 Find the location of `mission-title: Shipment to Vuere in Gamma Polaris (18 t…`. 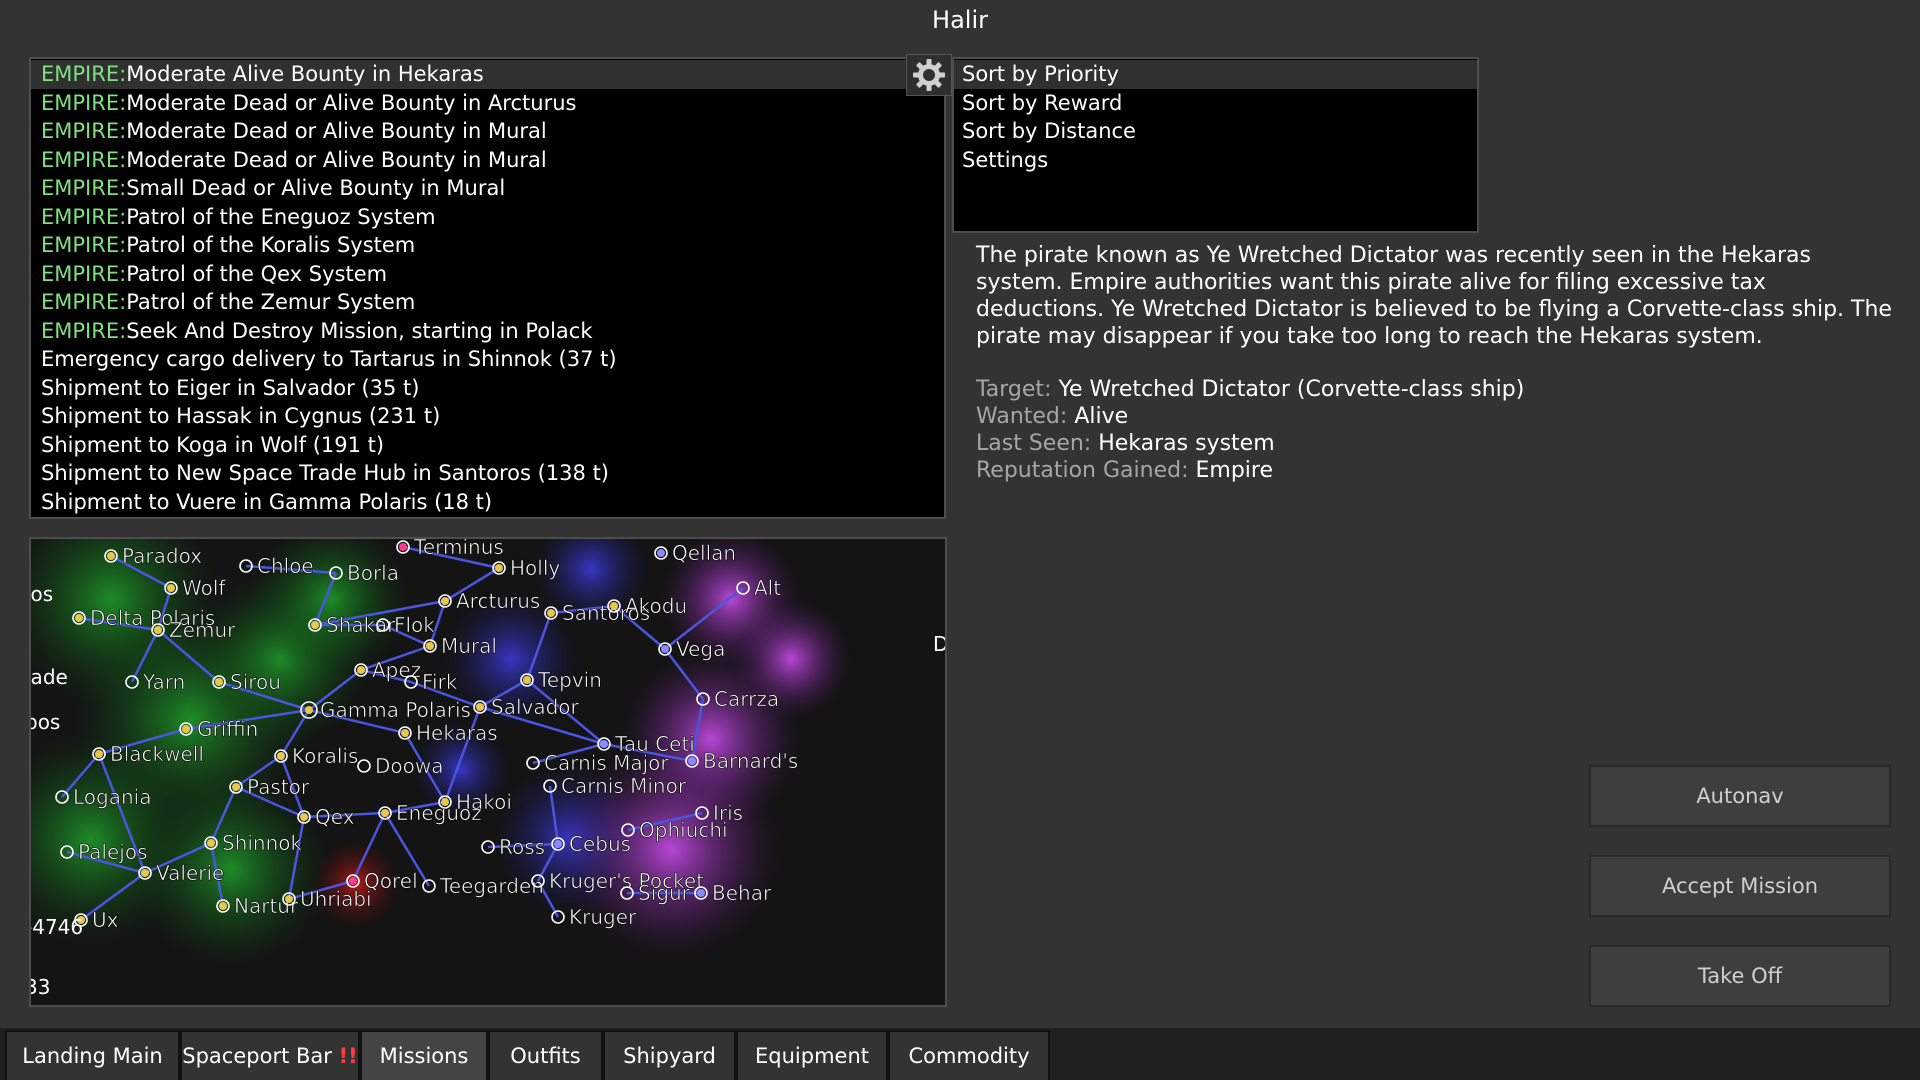

mission-title: Shipment to Vuere in Gamma Polaris (18 t… is located at coordinates (267, 501).